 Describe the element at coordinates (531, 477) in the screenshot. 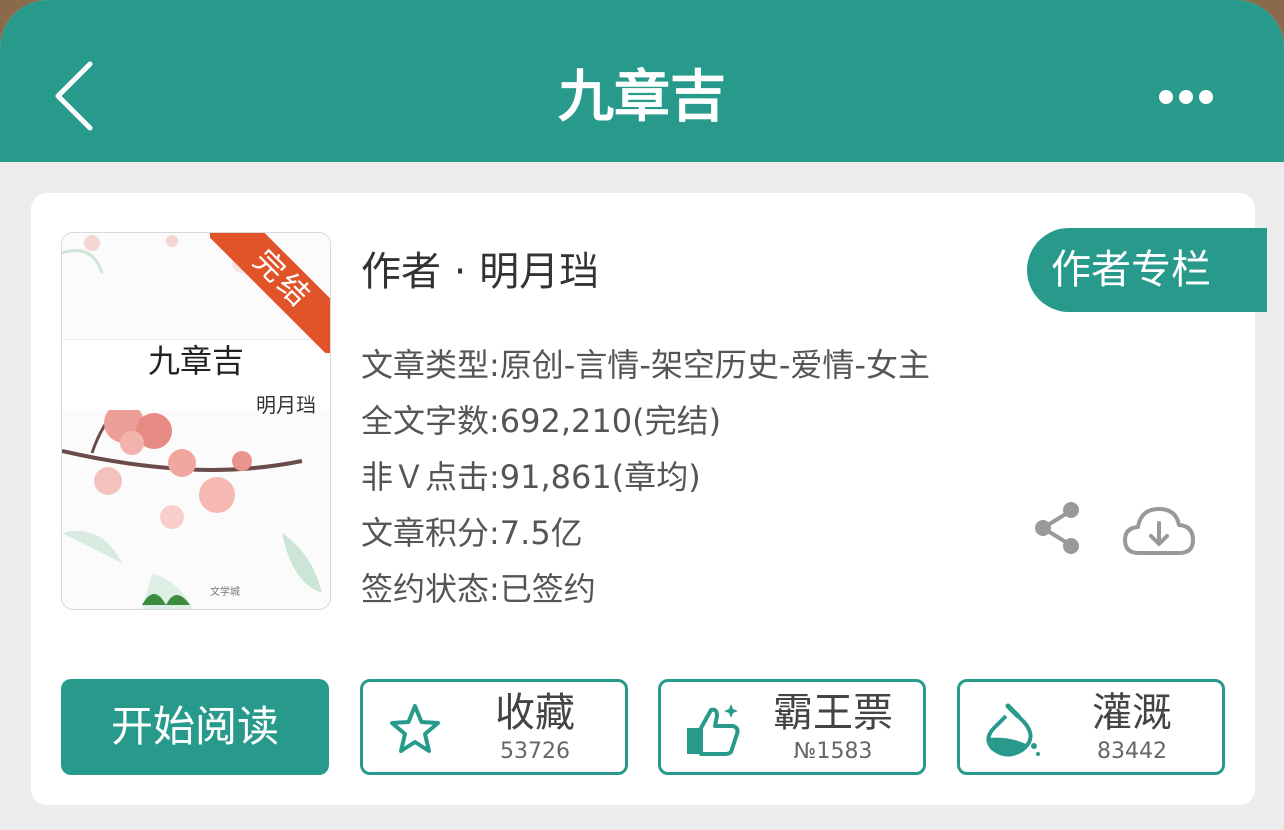

I see `info-clicks: 非Ｖ点击:91,861(章均)` at that location.